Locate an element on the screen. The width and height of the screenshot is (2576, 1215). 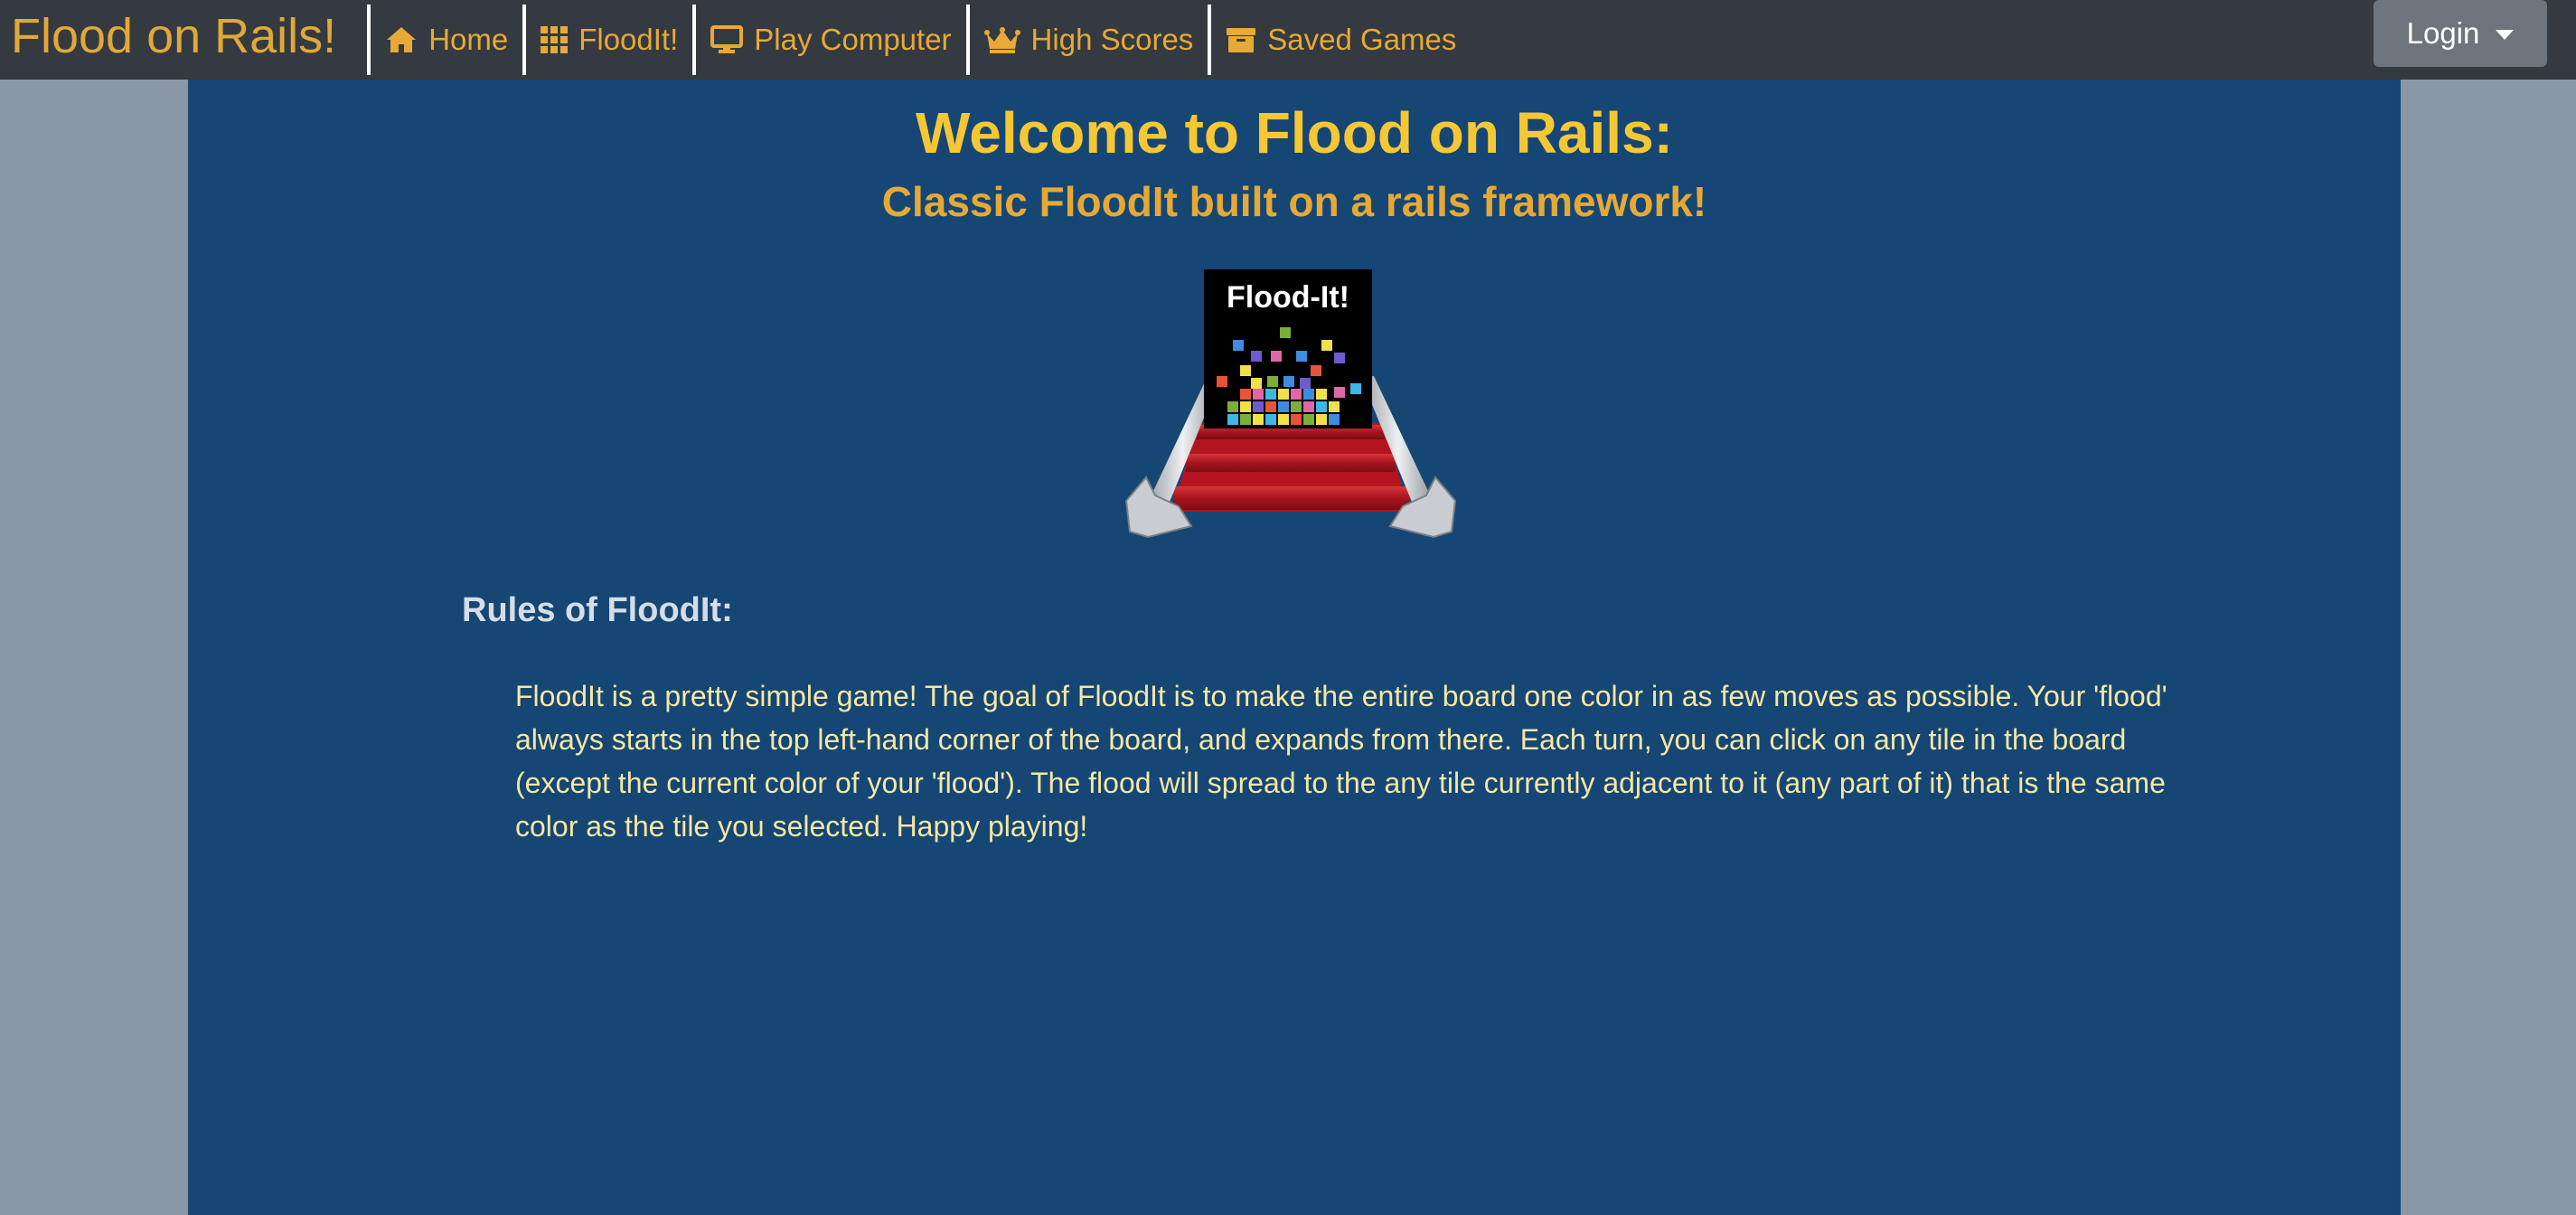
login-dropdown-button: Login is located at coordinates (2460, 33).